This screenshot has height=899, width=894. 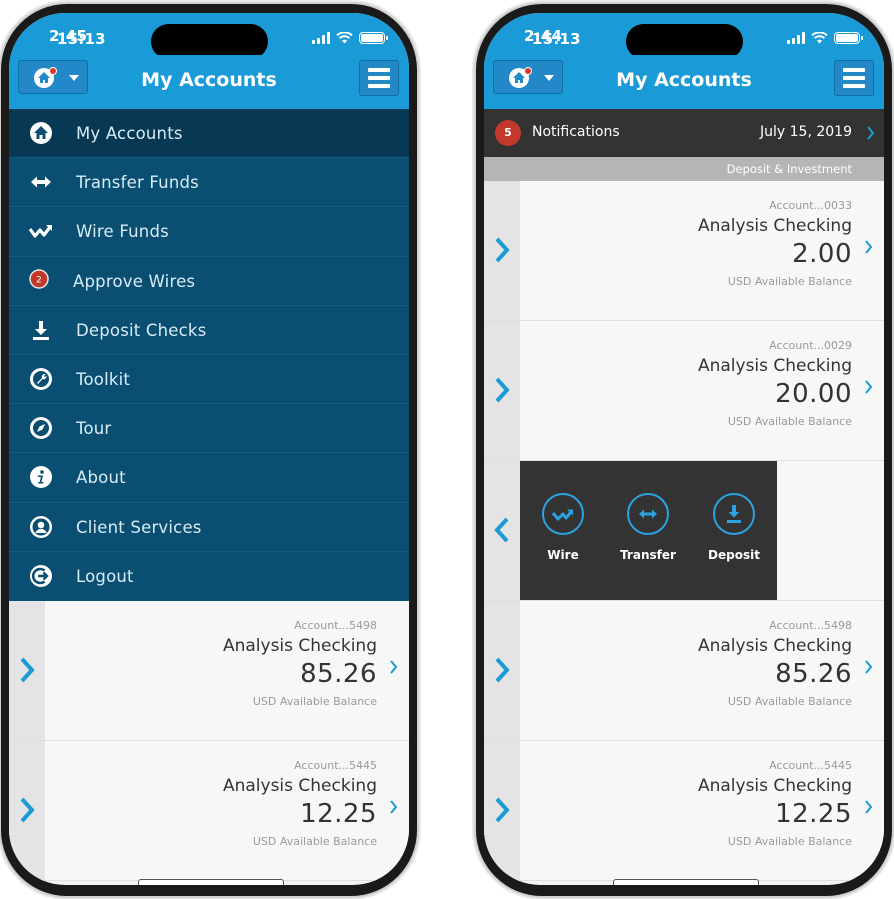 What do you see at coordinates (209, 281) in the screenshot?
I see `menu-item-approve-wires: 2 Approve Wires` at bounding box center [209, 281].